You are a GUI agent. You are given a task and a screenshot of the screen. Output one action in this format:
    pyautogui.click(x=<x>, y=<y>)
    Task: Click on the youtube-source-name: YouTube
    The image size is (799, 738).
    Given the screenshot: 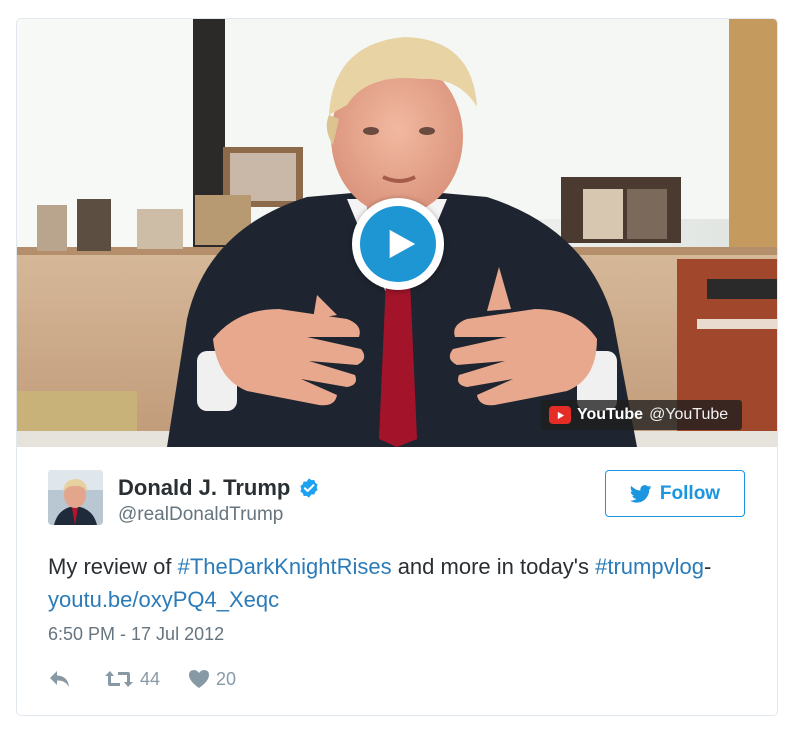 What is the action you would take?
    pyautogui.click(x=610, y=414)
    